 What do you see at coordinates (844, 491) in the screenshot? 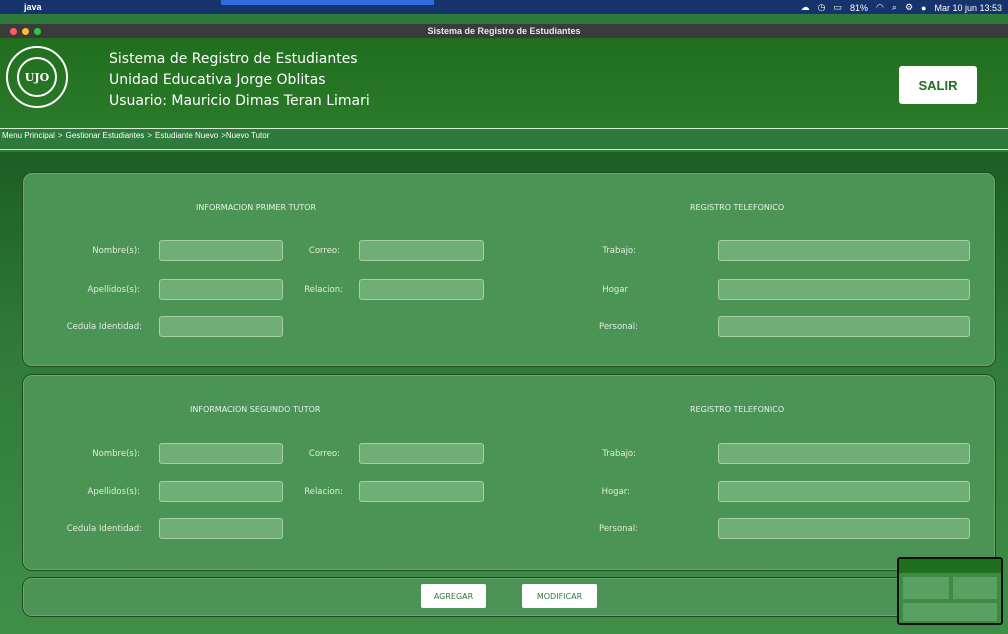
I see `tutor2-hogar-input` at bounding box center [844, 491].